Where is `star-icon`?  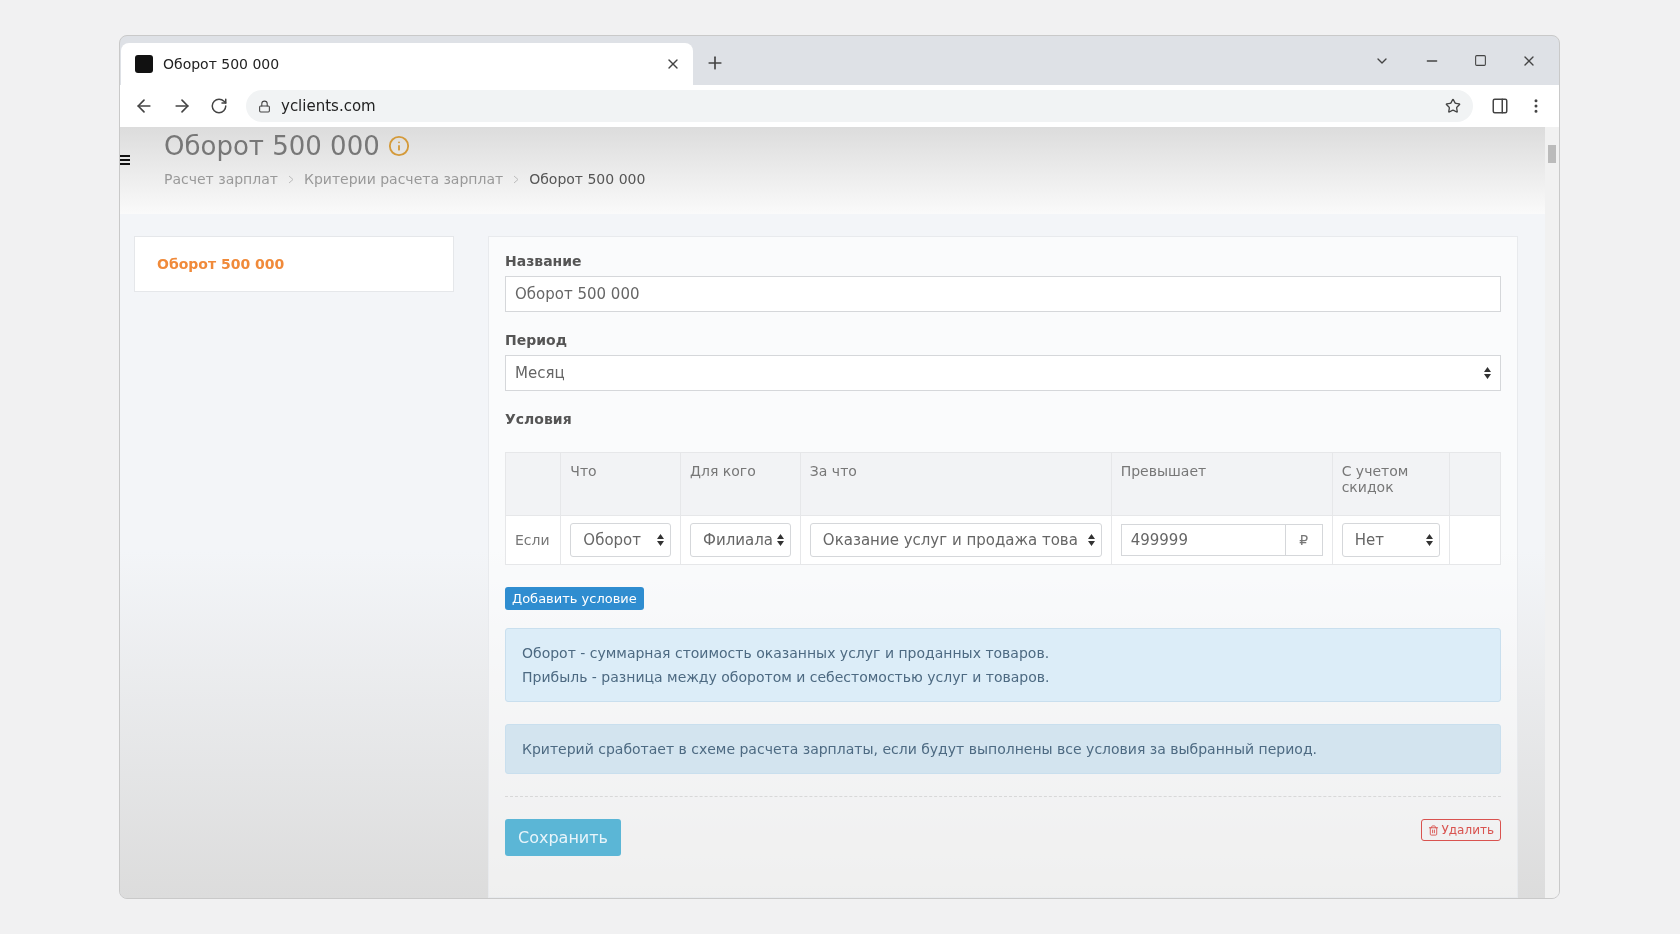 star-icon is located at coordinates (1453, 106).